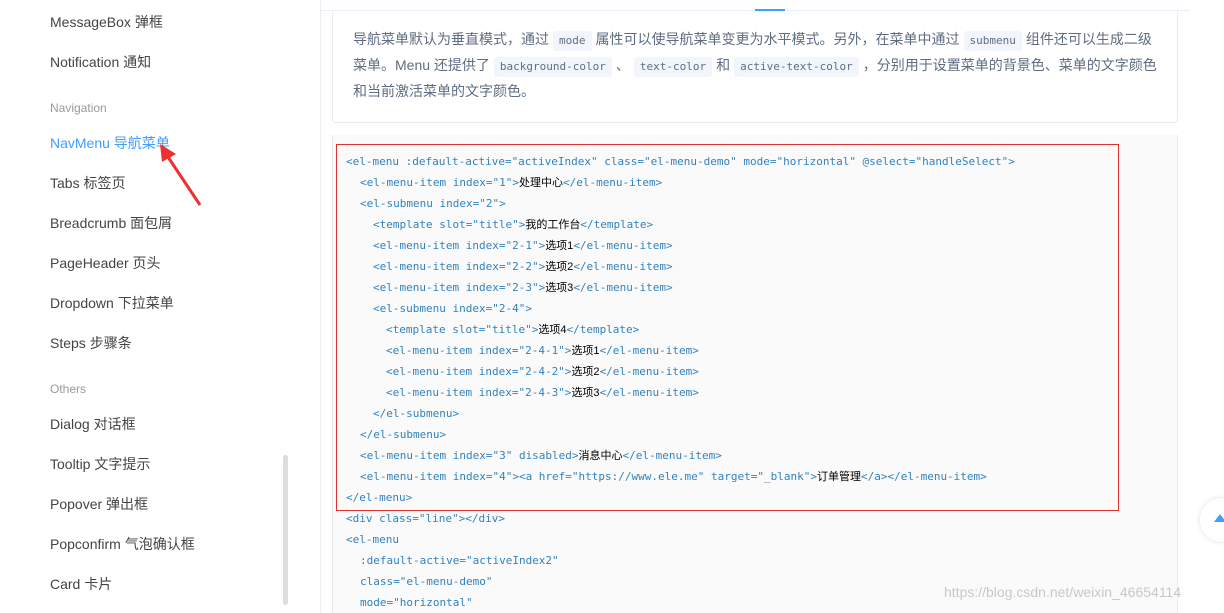 The image size is (1224, 613). I want to click on red-arrow-icon, so click(181, 175).